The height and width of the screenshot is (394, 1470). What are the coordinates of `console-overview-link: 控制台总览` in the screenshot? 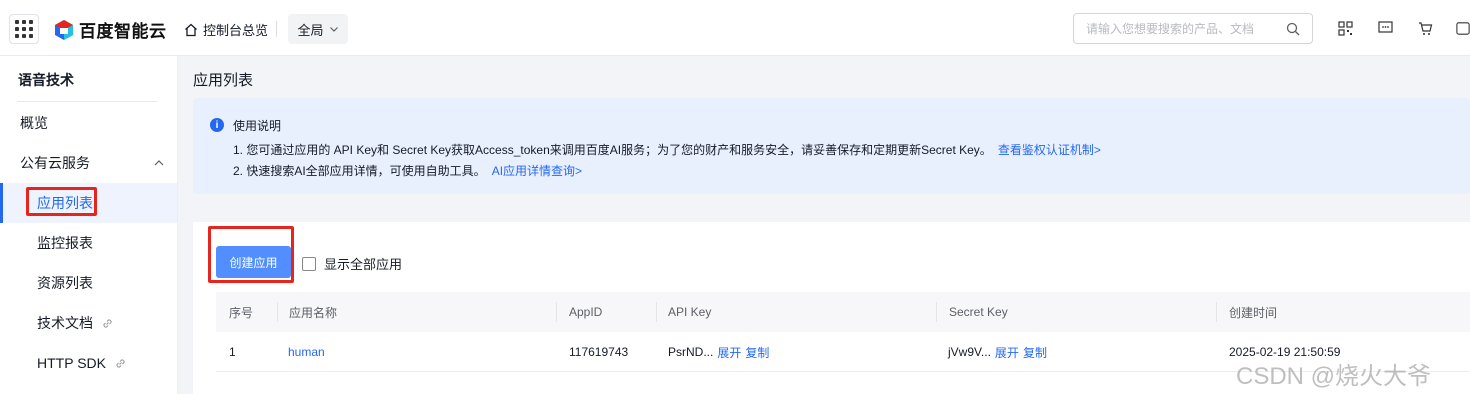 It's located at (226, 29).